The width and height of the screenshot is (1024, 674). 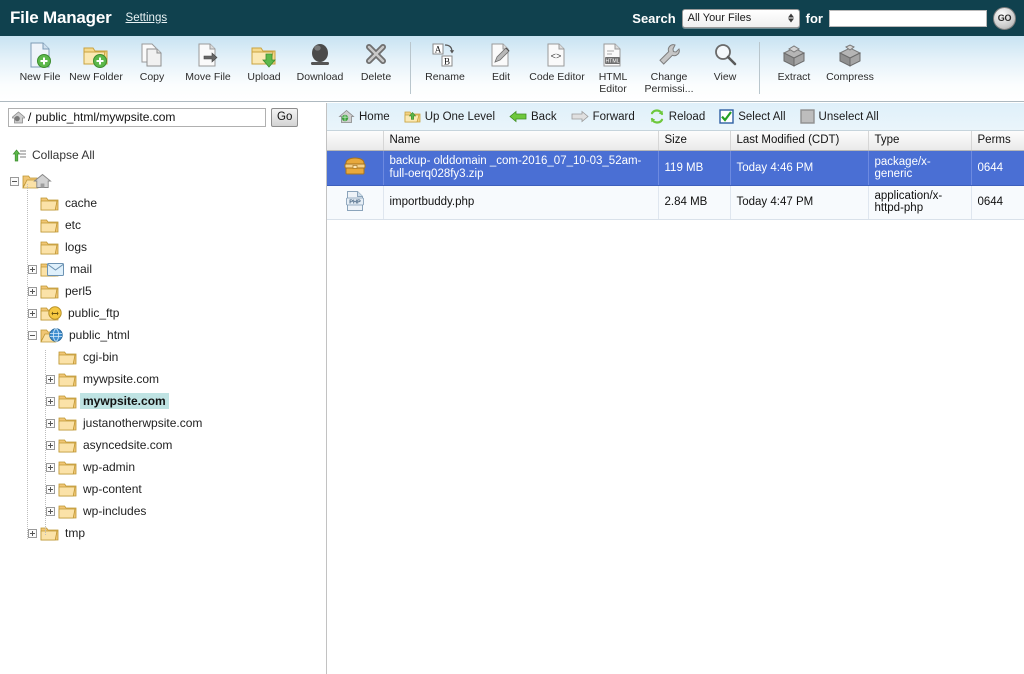 I want to click on html-editor-button: HTML HTML Editor, so click(x=613, y=67).